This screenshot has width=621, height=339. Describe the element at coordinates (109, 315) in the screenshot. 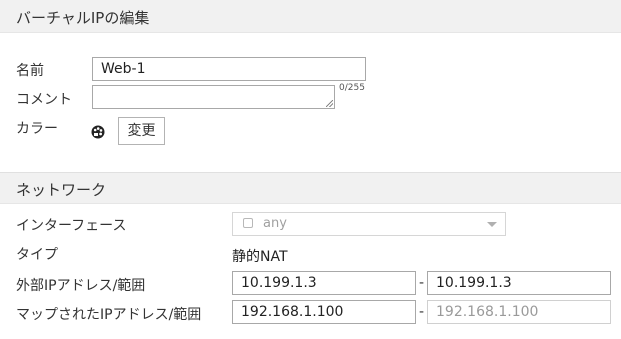

I see `mapped-ip-label: マップされたIPアドレス/範囲` at that location.